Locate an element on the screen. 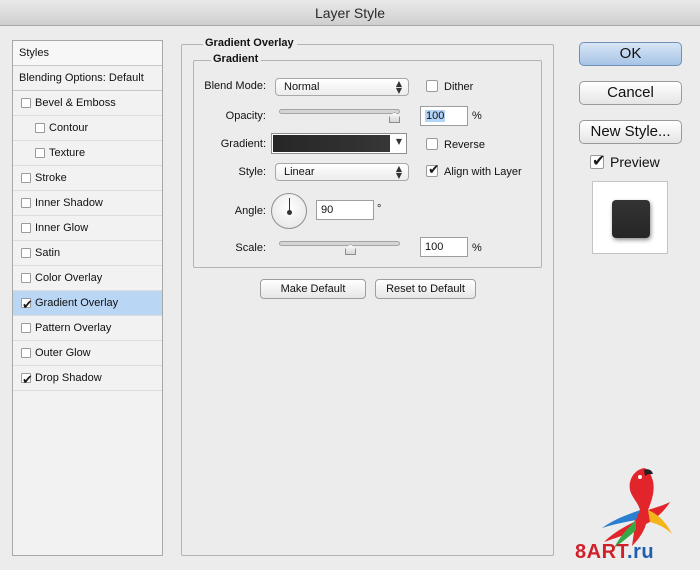 The width and height of the screenshot is (700, 570). window-title: Layer Style is located at coordinates (350, 13).